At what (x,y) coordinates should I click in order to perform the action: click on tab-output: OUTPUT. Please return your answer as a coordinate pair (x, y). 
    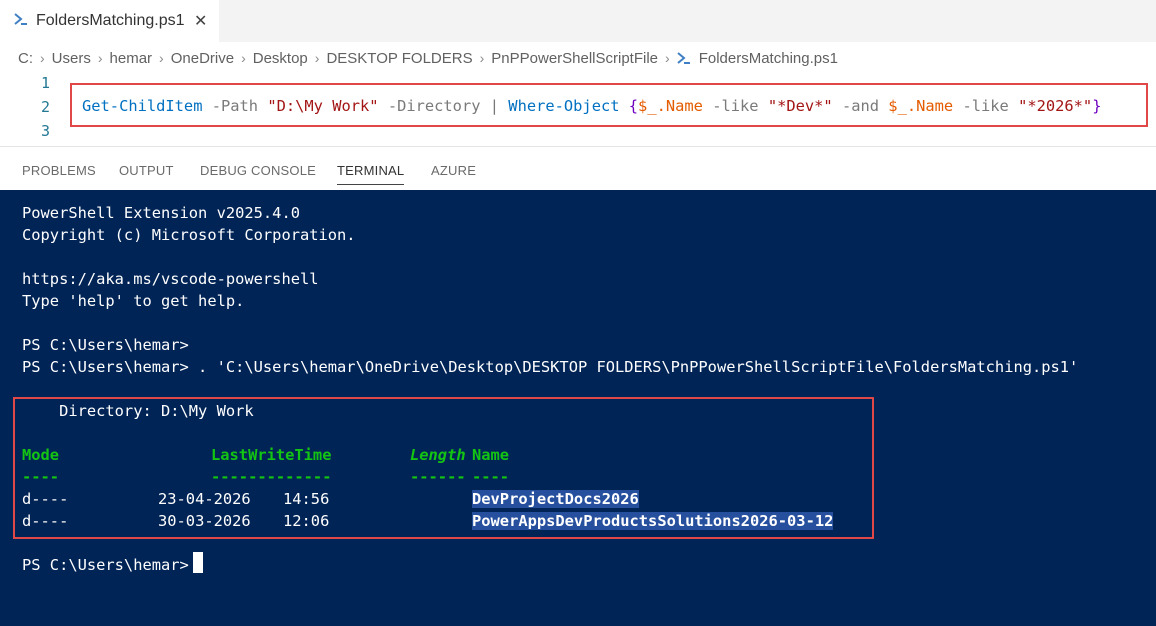
    Looking at the image, I should click on (146, 170).